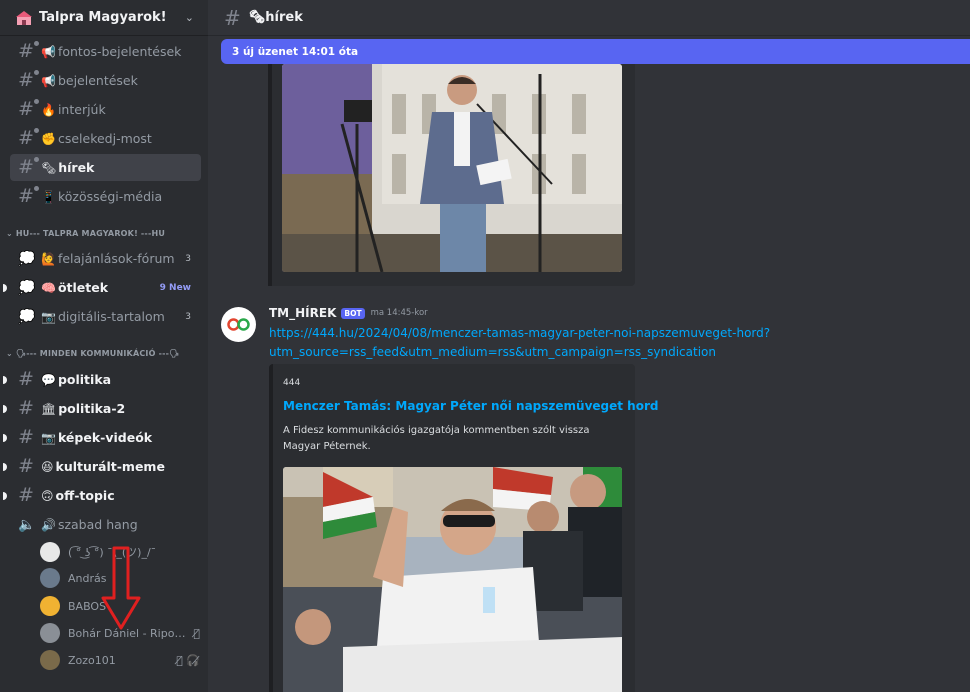 The width and height of the screenshot is (970, 692). What do you see at coordinates (97, 524) in the screenshot?
I see `channel-label: szabad hang` at bounding box center [97, 524].